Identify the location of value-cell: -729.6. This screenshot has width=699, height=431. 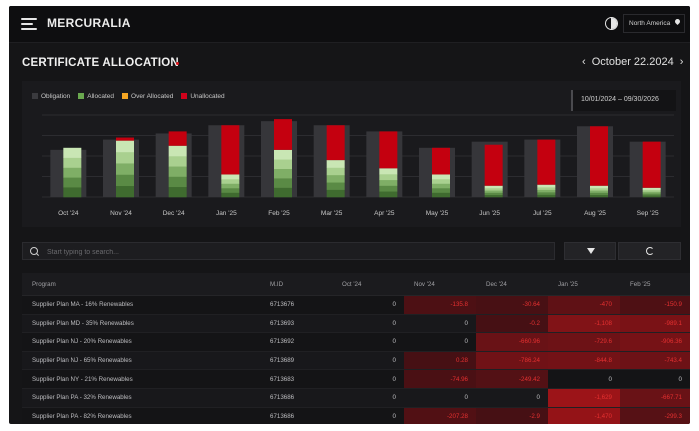
(584, 342).